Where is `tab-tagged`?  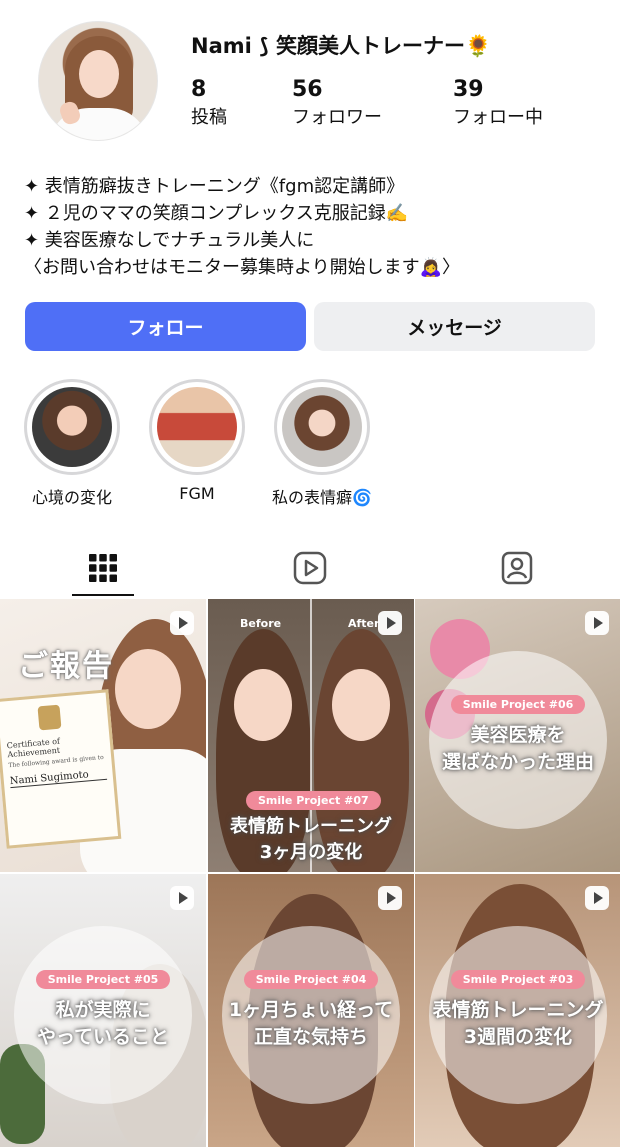
tab-tagged is located at coordinates (517, 568).